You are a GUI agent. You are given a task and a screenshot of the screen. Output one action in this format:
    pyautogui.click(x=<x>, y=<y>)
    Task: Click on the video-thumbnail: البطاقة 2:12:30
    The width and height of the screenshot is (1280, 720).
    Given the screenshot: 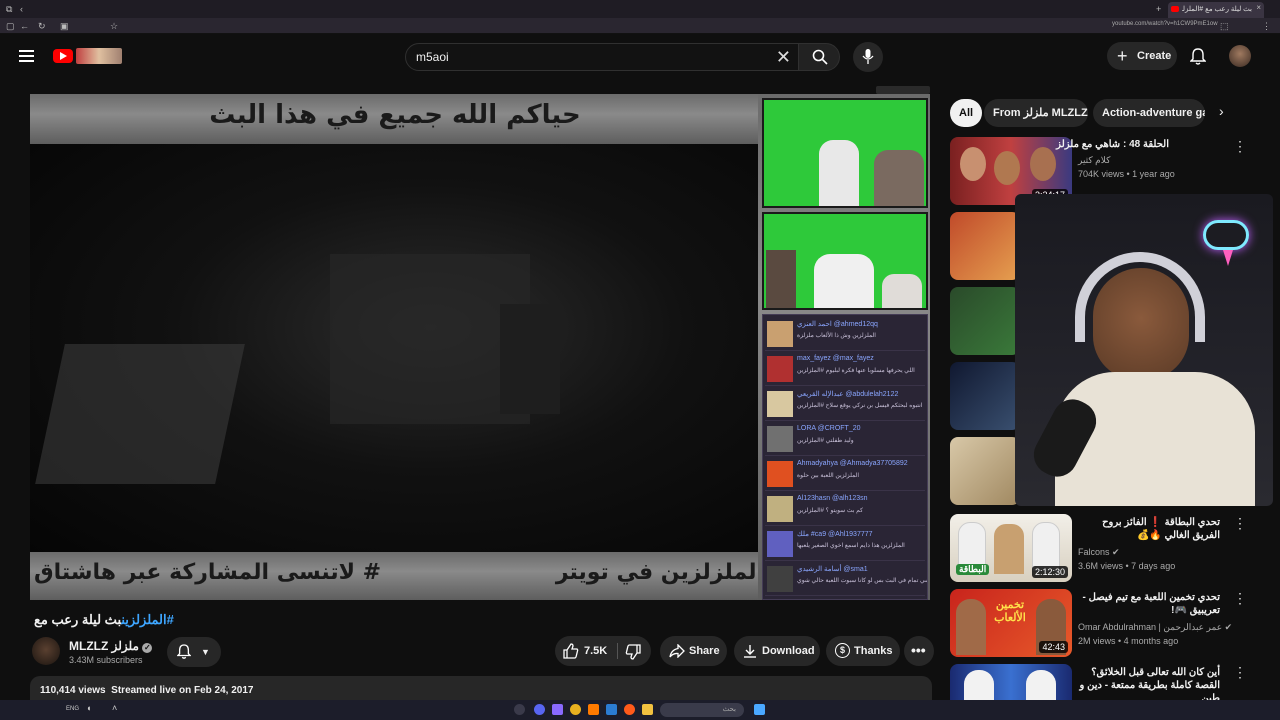 What is the action you would take?
    pyautogui.click(x=1011, y=548)
    